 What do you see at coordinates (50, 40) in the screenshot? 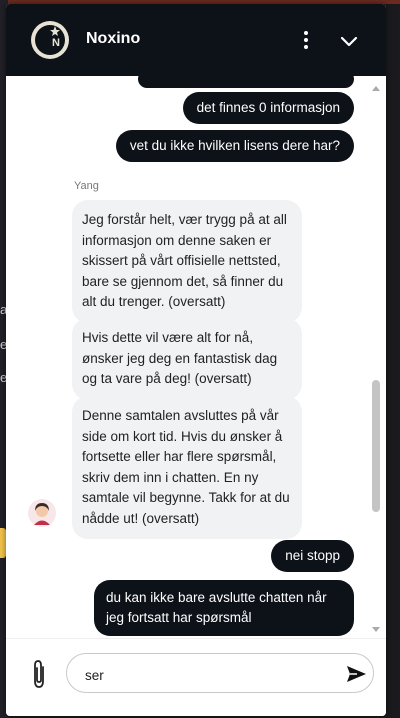
I see `moon-star-chip-icon: N` at bounding box center [50, 40].